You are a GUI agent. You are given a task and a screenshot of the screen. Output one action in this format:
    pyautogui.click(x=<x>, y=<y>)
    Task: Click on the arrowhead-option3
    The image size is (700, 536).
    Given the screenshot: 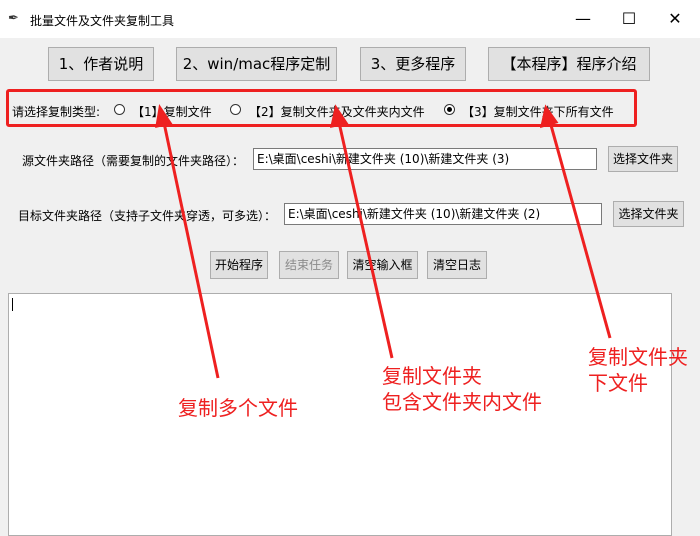 What is the action you would take?
    pyautogui.click(x=549, y=116)
    